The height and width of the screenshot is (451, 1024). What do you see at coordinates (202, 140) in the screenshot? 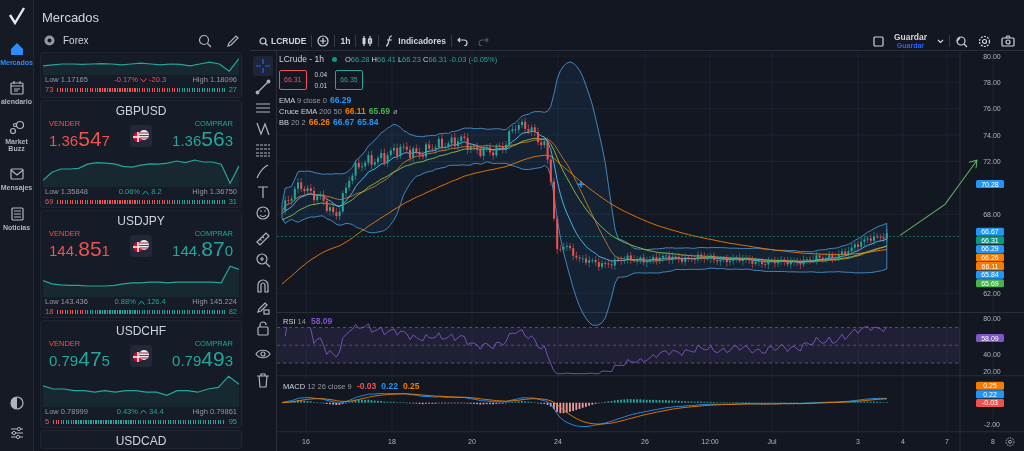
I see `buy-price: 1.36563` at bounding box center [202, 140].